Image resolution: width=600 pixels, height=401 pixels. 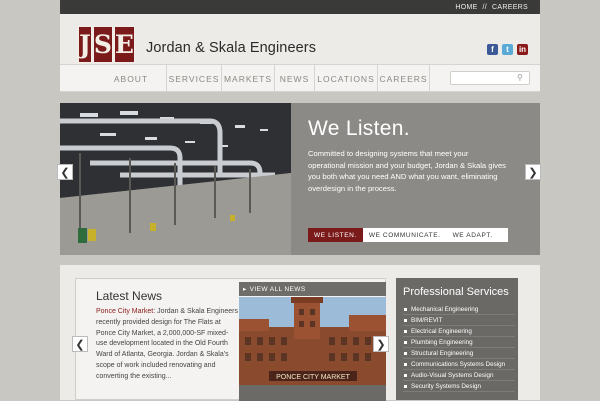 I want to click on service-item: Plumbing Engineering, so click(x=459, y=342).